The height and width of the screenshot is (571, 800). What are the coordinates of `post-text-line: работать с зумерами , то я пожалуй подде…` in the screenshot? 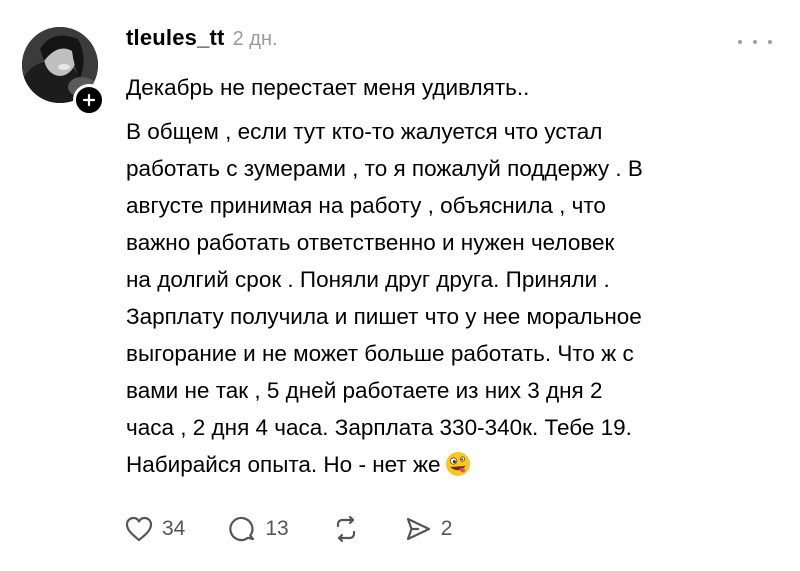 It's located at (384, 168).